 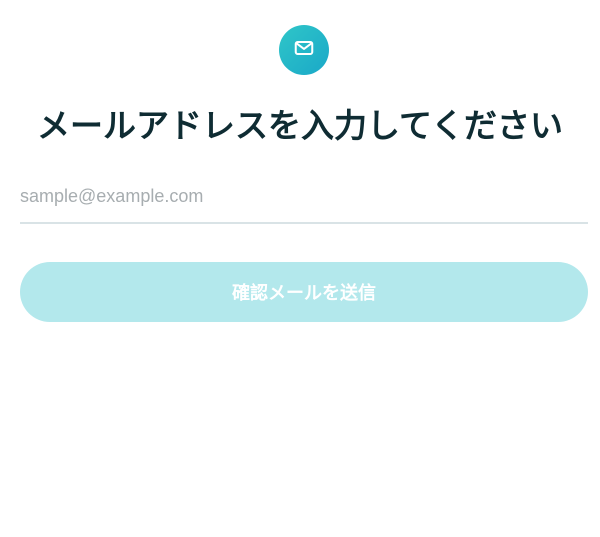 I want to click on page-title: メールアドレスを入力してください, so click(x=300, y=126).